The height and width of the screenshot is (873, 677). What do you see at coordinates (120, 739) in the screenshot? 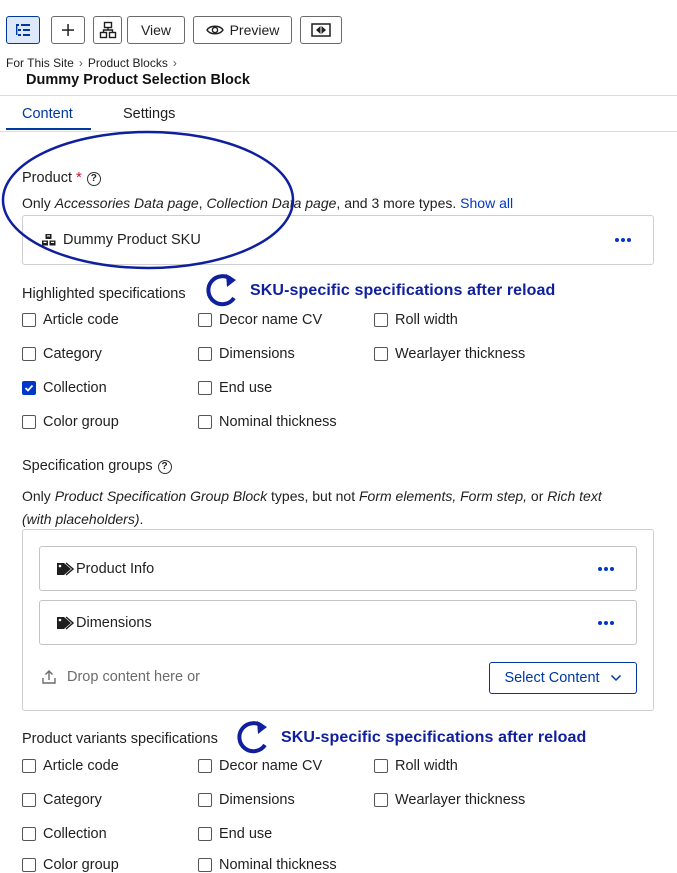
I see `variants-specs-label: Product variants specifications` at bounding box center [120, 739].